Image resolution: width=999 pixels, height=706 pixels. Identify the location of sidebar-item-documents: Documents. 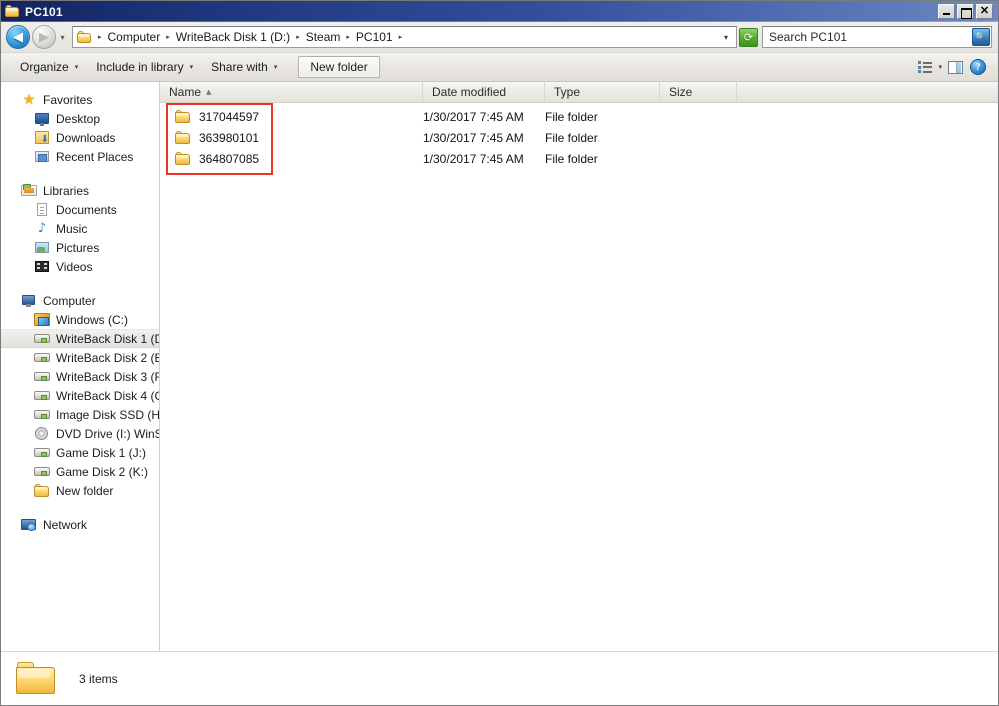
(80, 209).